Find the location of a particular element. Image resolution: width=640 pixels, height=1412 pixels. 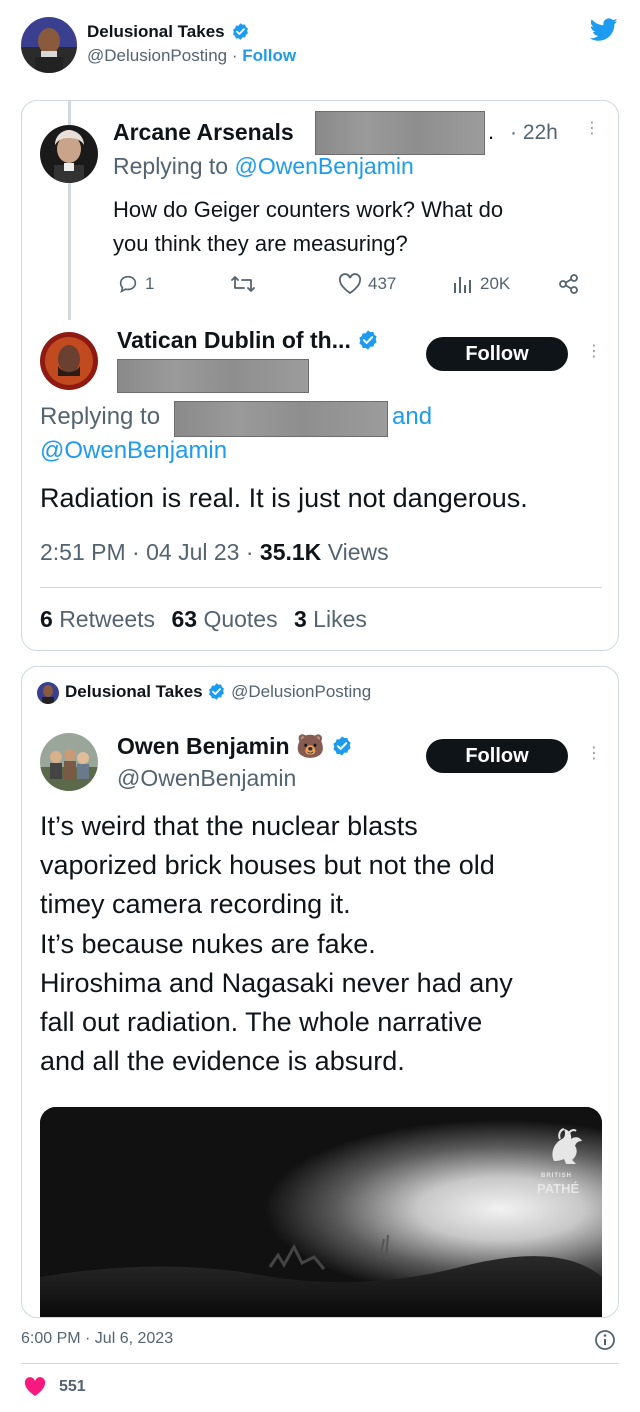

inner-author-avatar is located at coordinates (69, 762).